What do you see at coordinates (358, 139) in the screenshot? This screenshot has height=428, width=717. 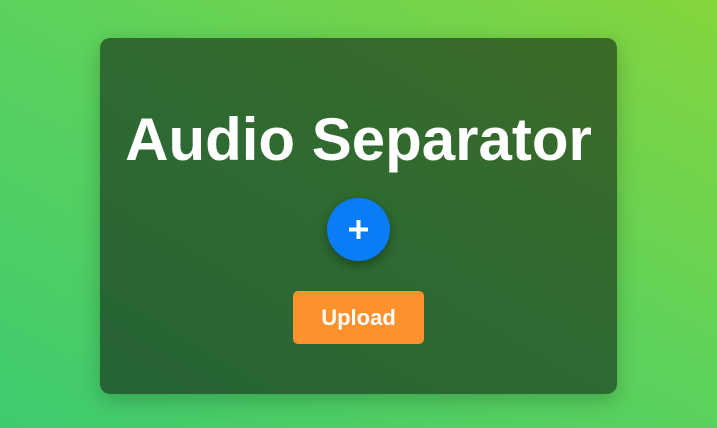 I see `page-title: Audio Separator` at bounding box center [358, 139].